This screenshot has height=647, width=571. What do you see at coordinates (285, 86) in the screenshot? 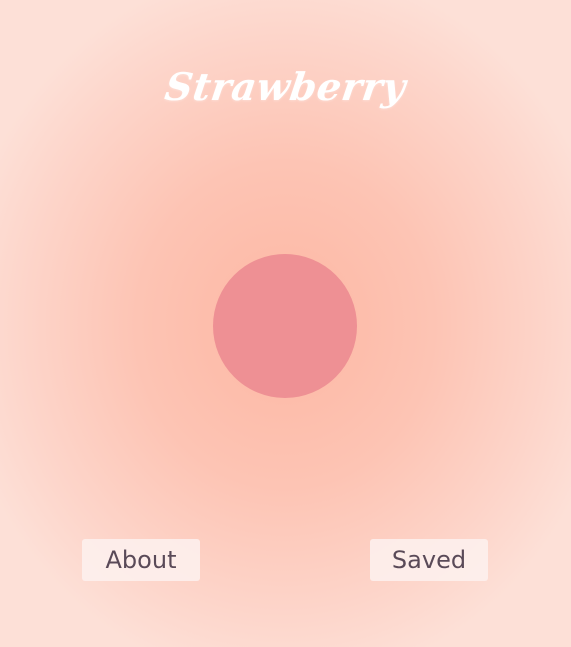
I see `app-title: Strawberry` at bounding box center [285, 86].